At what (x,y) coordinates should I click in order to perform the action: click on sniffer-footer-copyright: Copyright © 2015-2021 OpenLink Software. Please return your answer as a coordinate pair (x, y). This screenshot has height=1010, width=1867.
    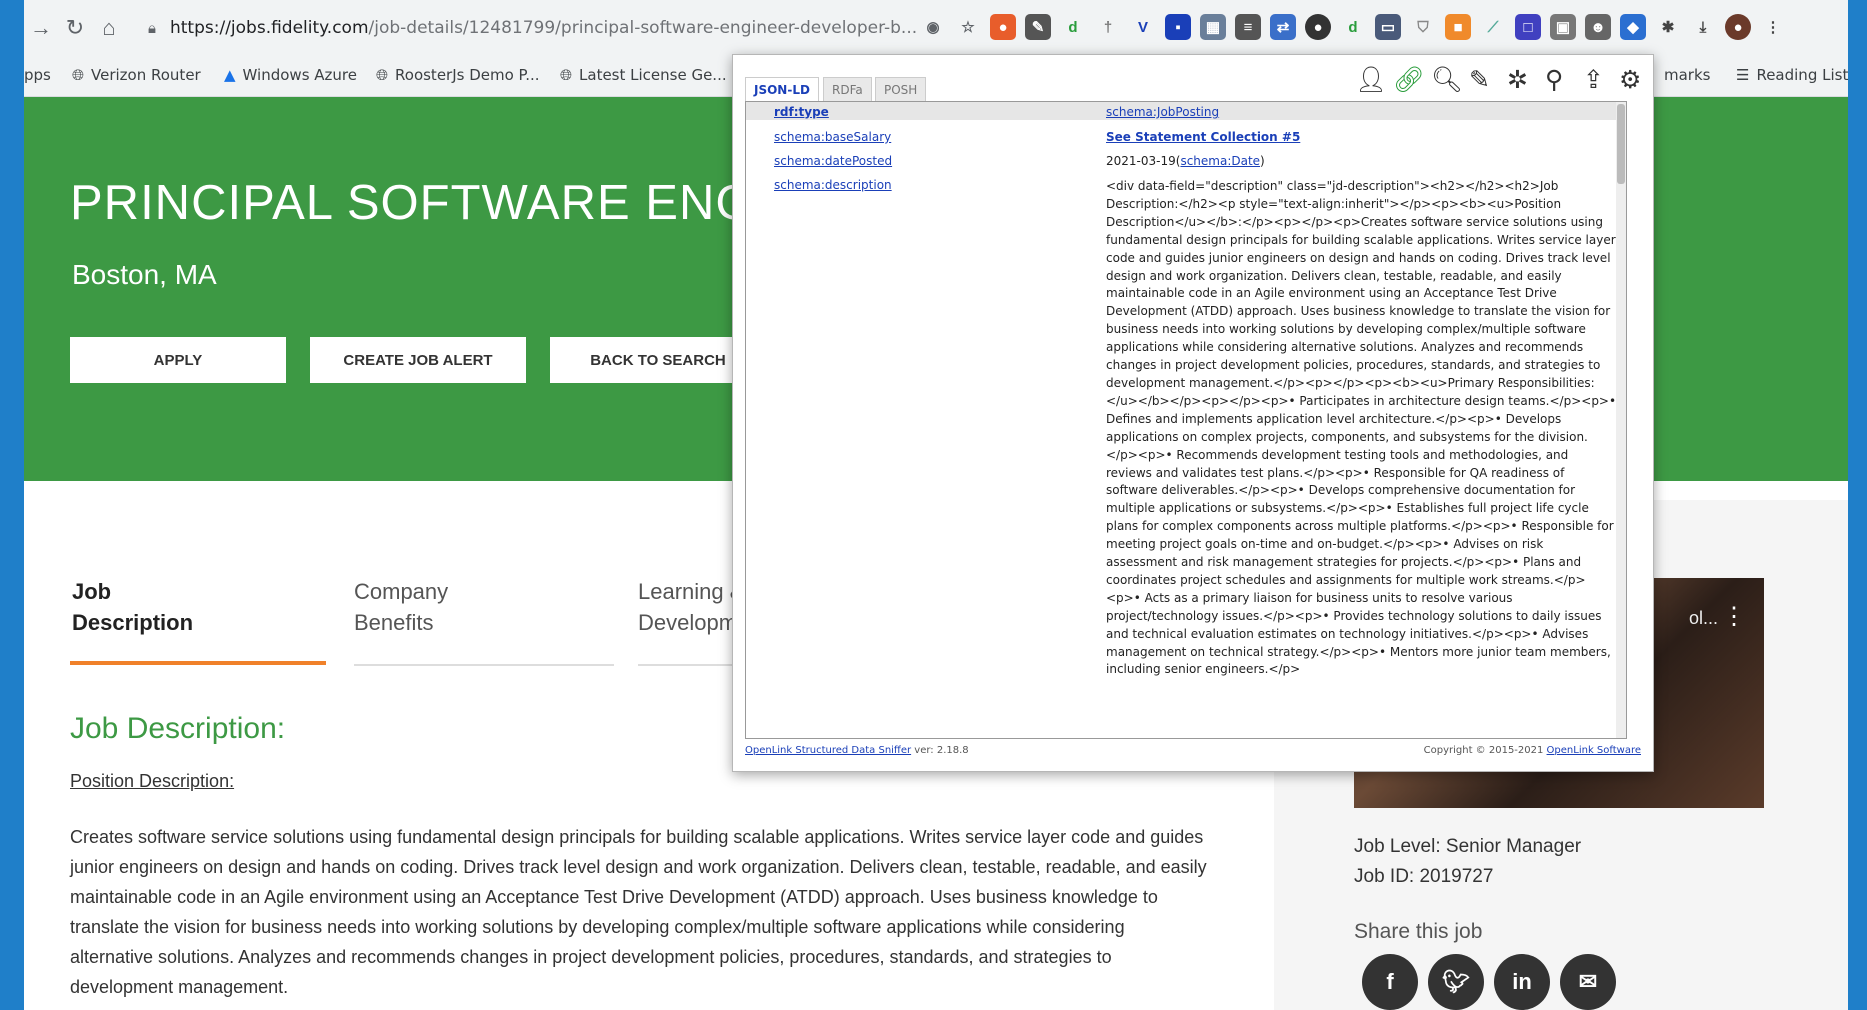
    Looking at the image, I should click on (1532, 750).